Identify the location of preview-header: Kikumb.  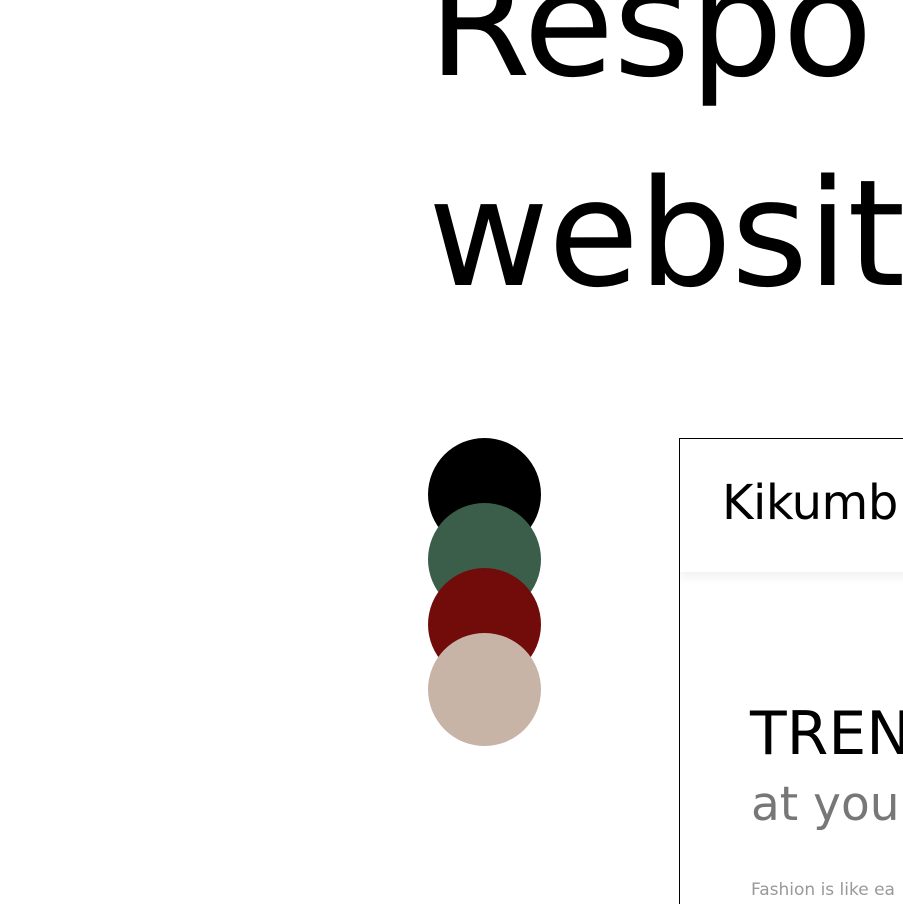
(791, 505).